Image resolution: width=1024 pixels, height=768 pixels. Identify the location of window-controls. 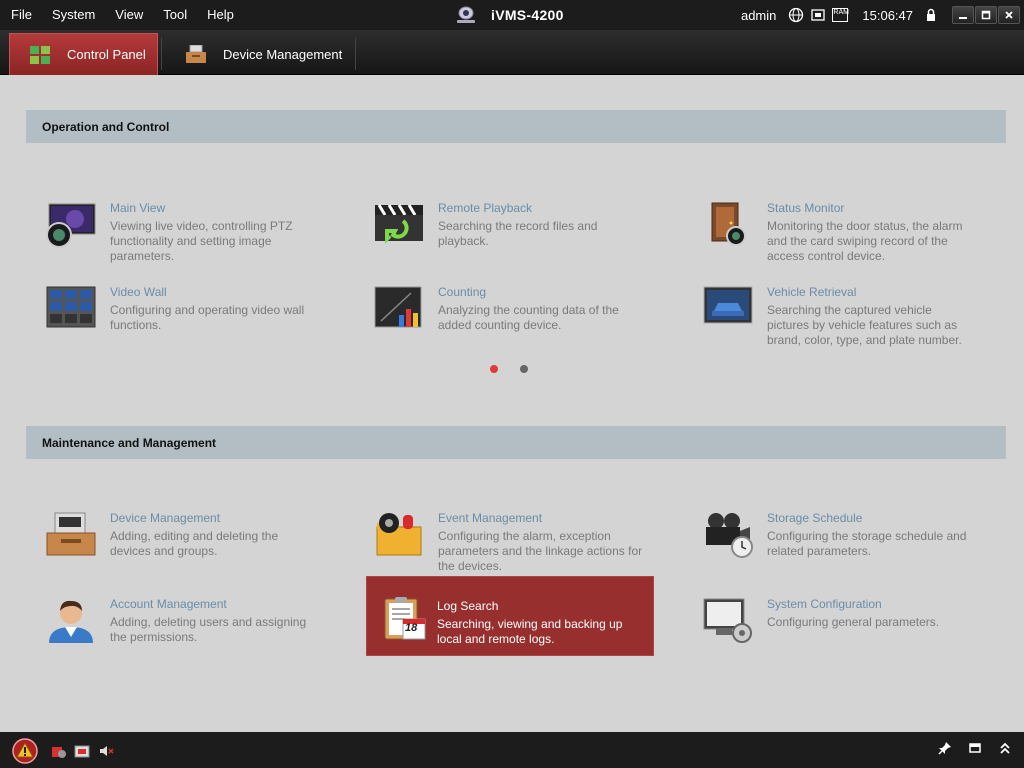
(985, 15).